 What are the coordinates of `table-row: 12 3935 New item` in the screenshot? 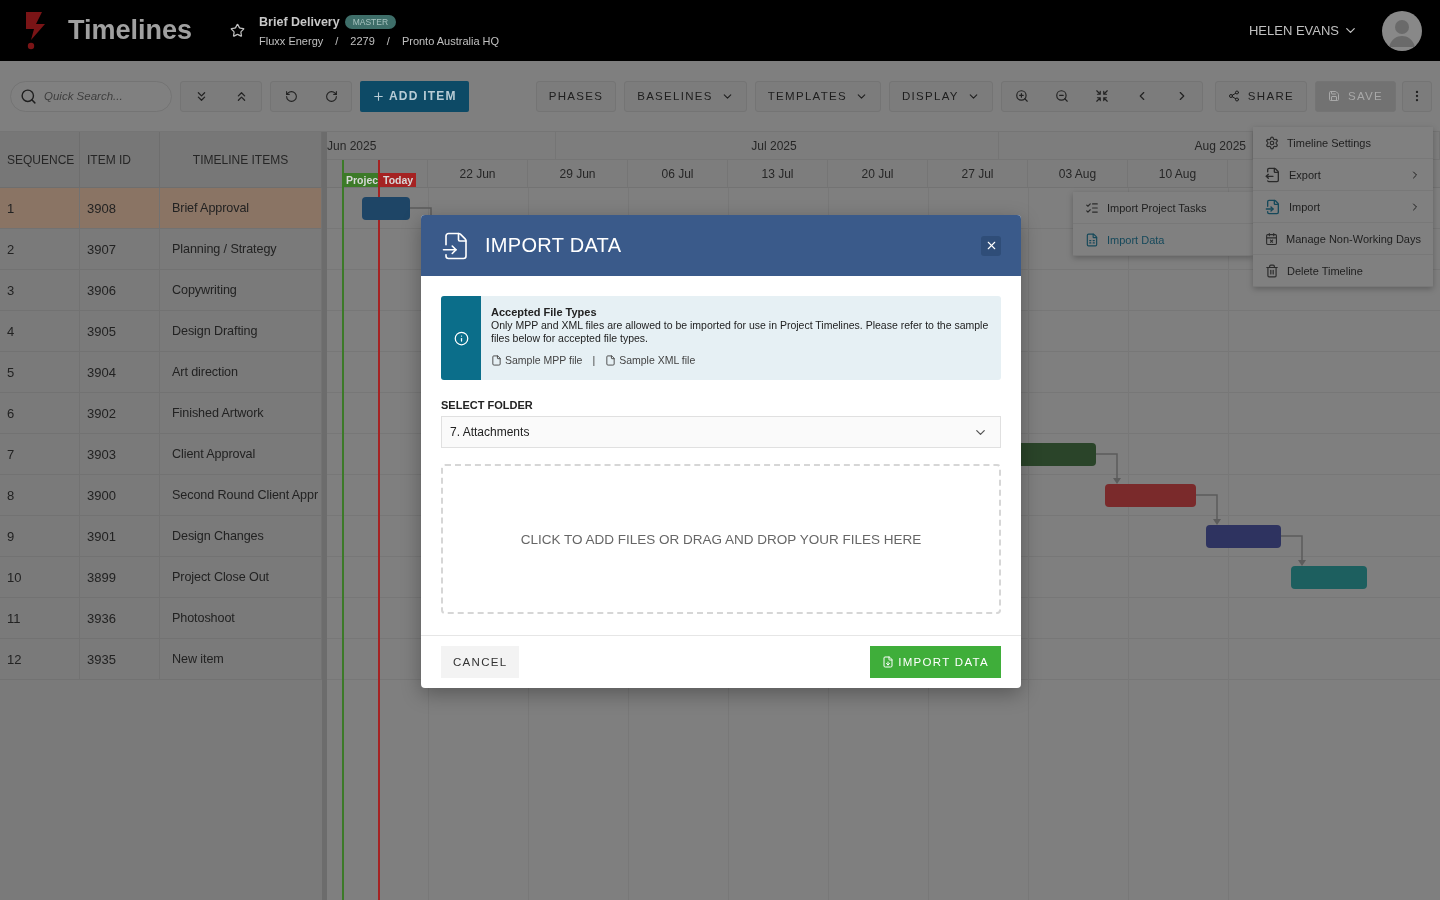 It's located at (161, 659).